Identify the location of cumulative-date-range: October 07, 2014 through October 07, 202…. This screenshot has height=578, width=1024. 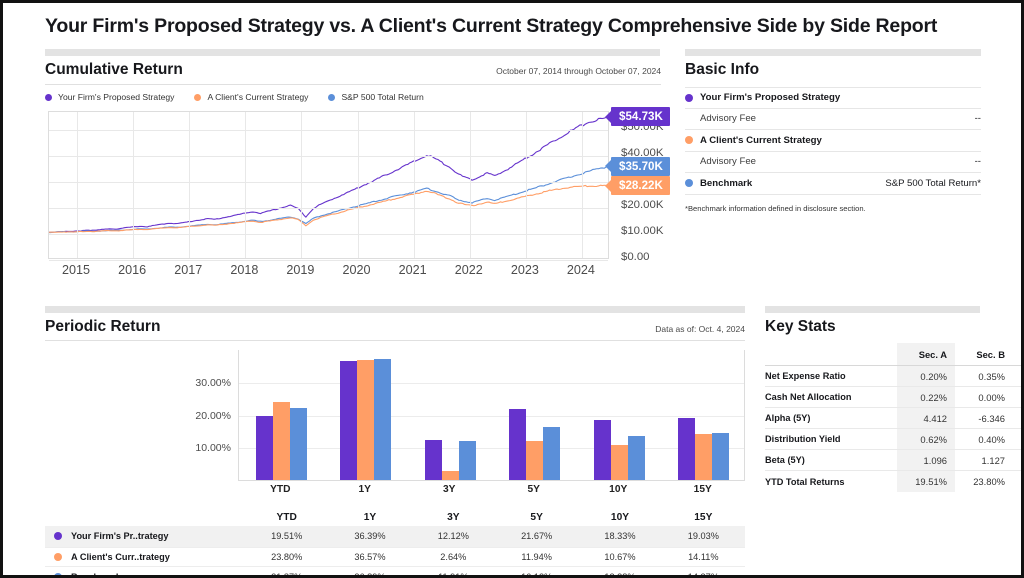
(578, 71).